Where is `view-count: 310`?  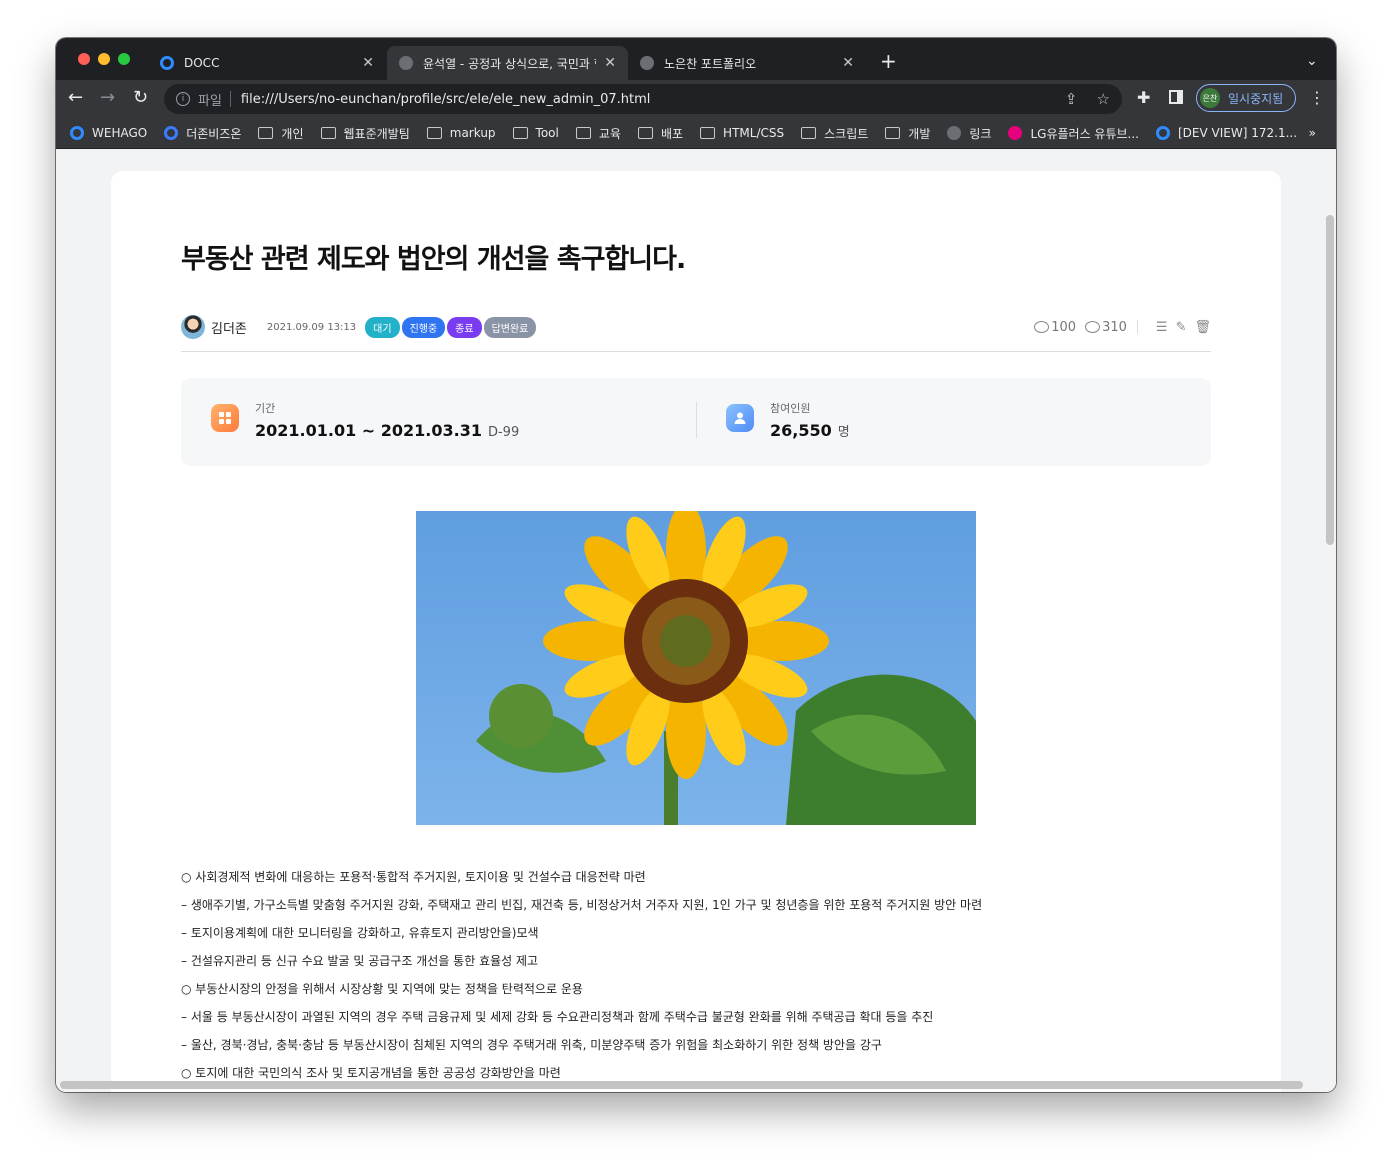
view-count: 310 is located at coordinates (1106, 327).